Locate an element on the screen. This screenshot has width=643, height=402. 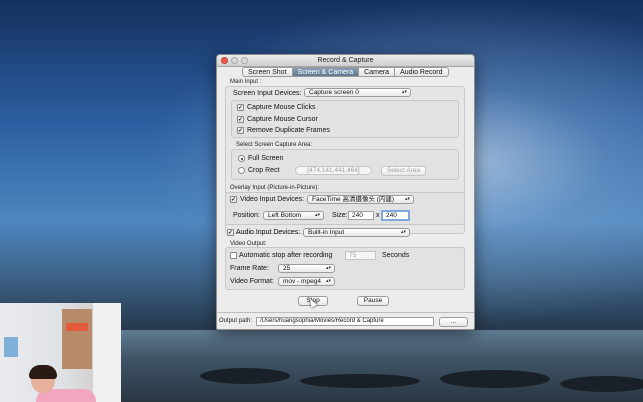
title-bar: Record & Capture is located at coordinates (345, 61).